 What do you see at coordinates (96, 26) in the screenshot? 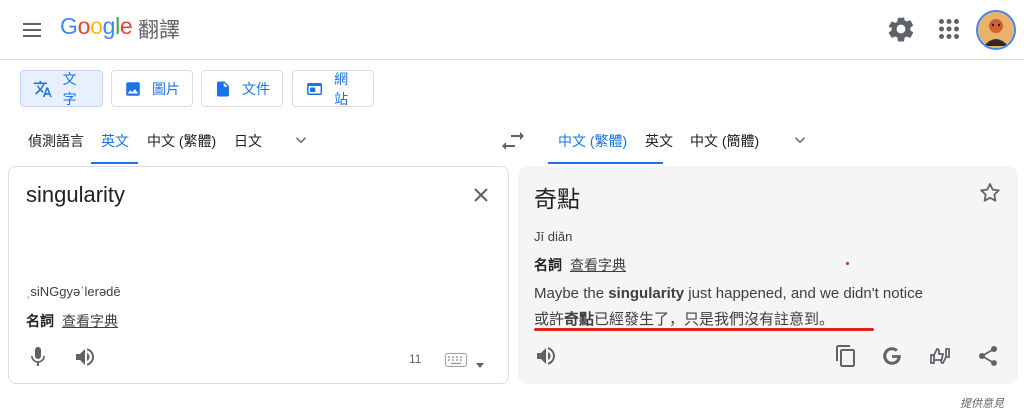
I see `google-logo: Google` at bounding box center [96, 26].